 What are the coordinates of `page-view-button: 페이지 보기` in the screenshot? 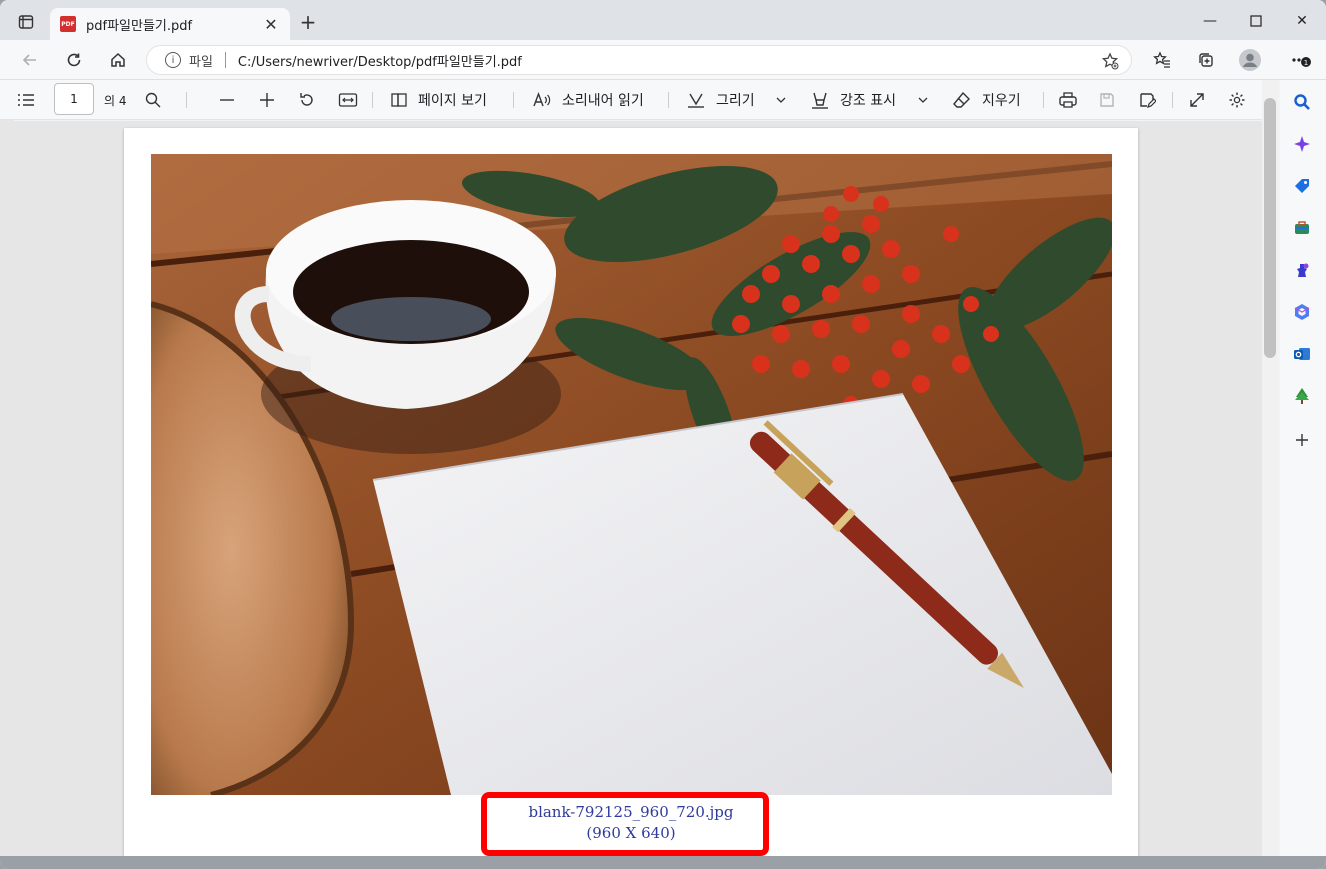 It's located at (438, 100).